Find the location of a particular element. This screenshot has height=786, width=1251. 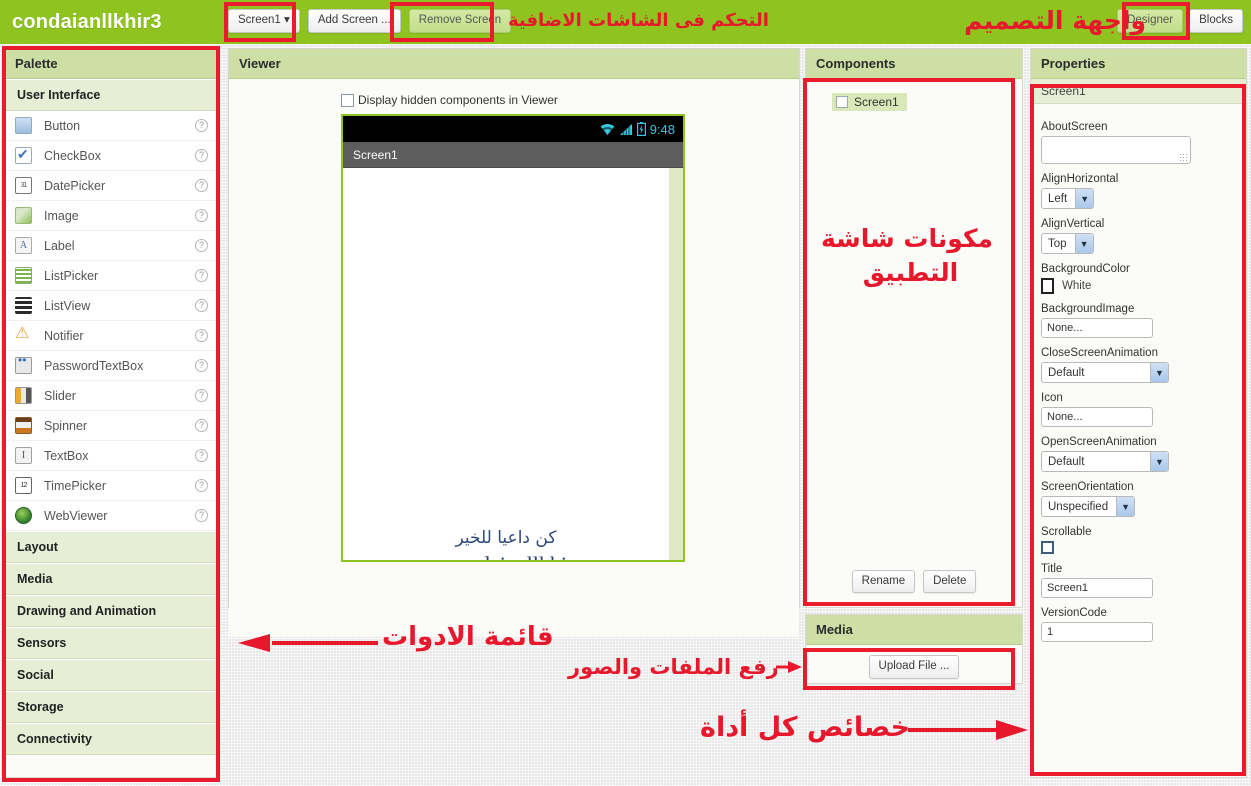

palette-item-label: A Label ? is located at coordinates (110, 246).